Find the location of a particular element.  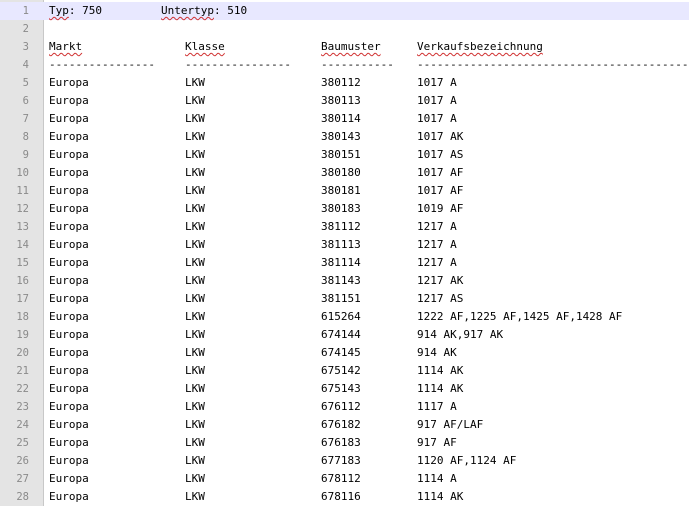

cell-baumuster: 615264 is located at coordinates (341, 316).